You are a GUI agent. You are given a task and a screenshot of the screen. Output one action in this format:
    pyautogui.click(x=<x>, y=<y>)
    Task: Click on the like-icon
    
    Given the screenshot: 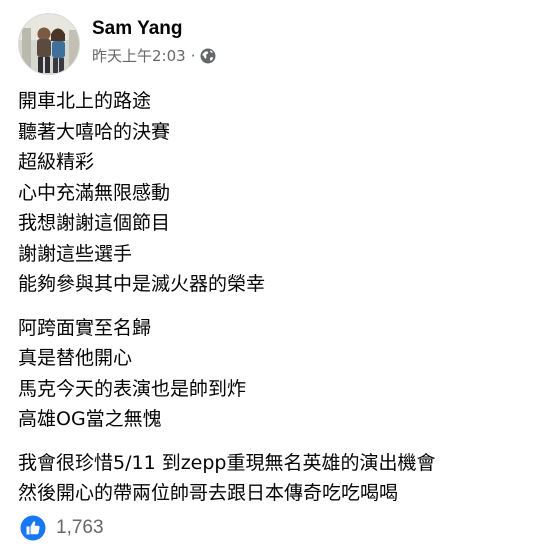 What is the action you would take?
    pyautogui.click(x=33, y=528)
    